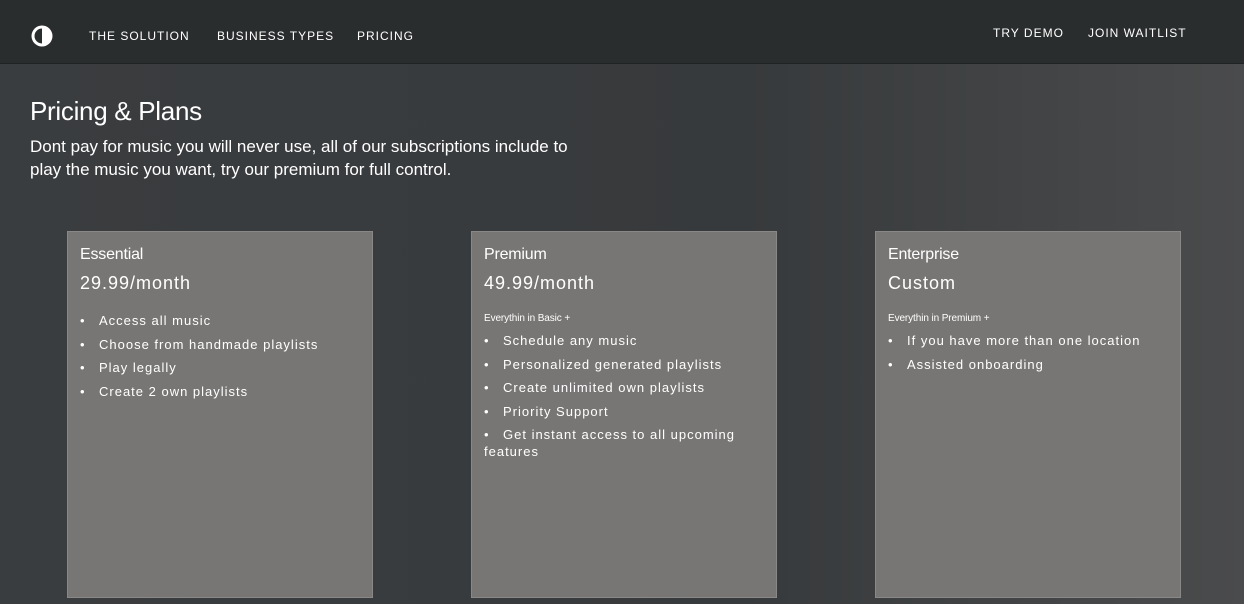 The image size is (1244, 604). What do you see at coordinates (1028, 33) in the screenshot?
I see `try-demo-link: TRY DEMO` at bounding box center [1028, 33].